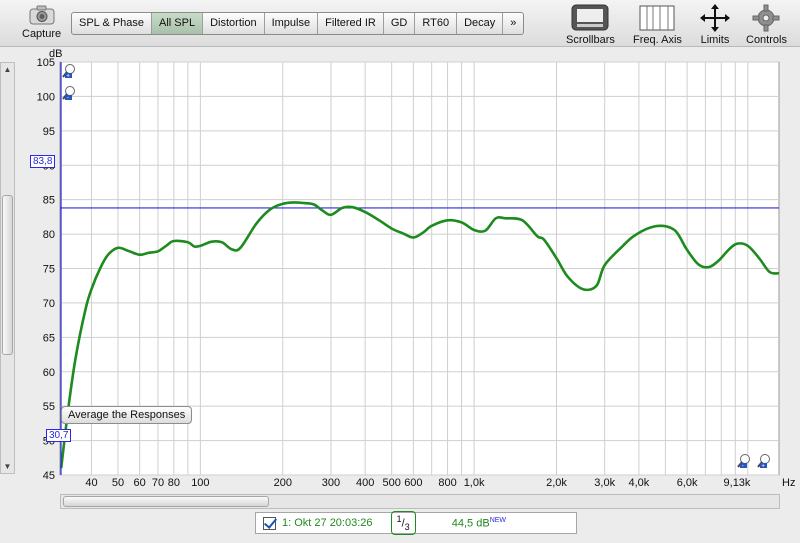 Image resolution: width=800 pixels, height=543 pixels. I want to click on capture-button: Capture, so click(41, 21).